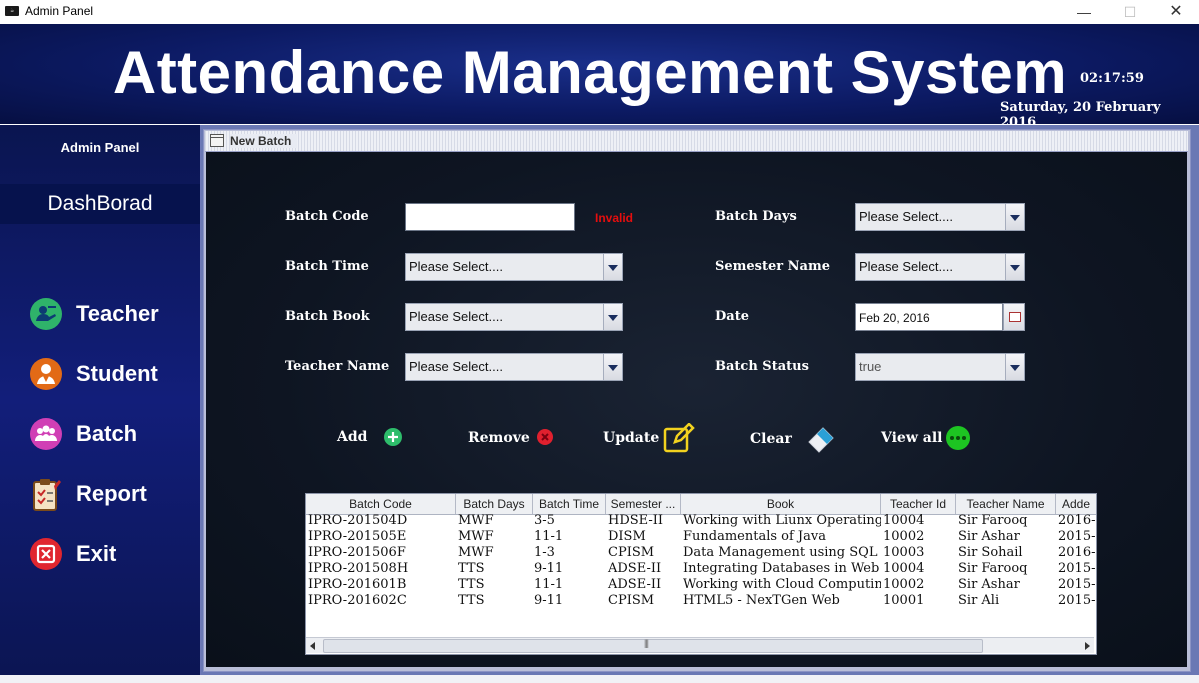  Describe the element at coordinates (918, 504) in the screenshot. I see `column-header: Teacher Id` at that location.